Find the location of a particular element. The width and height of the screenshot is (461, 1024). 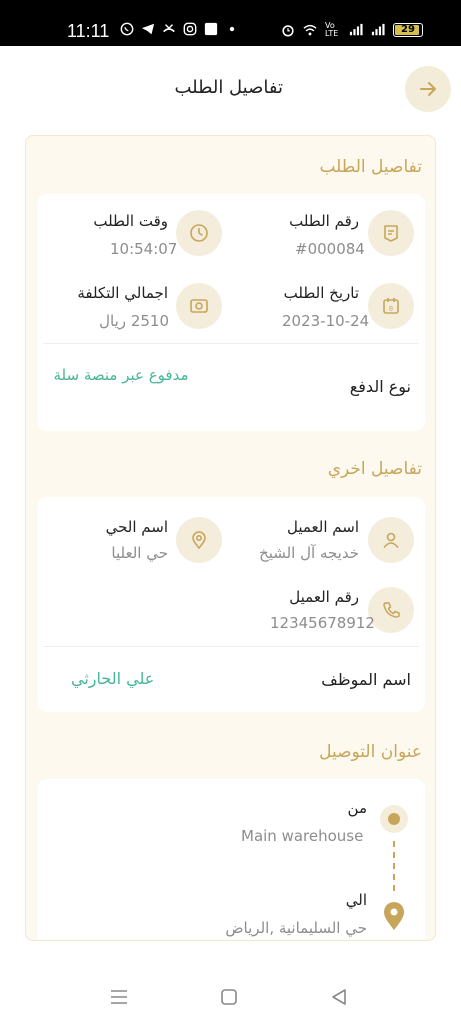

order-time-label: وقت الطلب is located at coordinates (130, 221).